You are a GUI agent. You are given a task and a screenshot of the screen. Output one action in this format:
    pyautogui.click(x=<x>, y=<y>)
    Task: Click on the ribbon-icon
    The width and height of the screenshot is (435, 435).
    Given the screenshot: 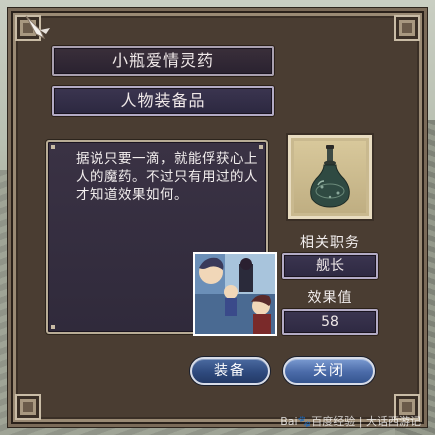 What is the action you would take?
    pyautogui.click(x=37, y=27)
    